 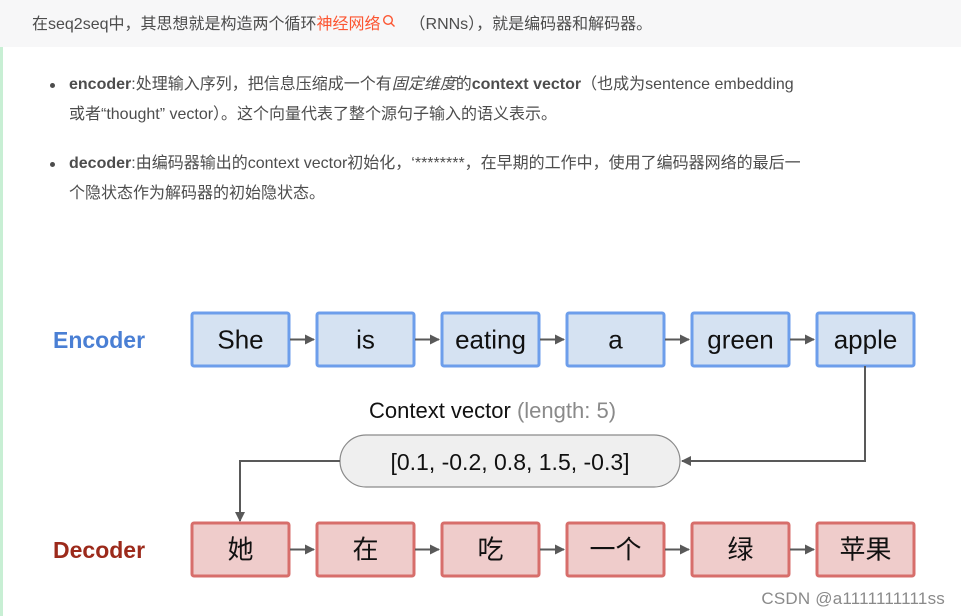 I want to click on decoder-token-label: 苹果, so click(x=865, y=551).